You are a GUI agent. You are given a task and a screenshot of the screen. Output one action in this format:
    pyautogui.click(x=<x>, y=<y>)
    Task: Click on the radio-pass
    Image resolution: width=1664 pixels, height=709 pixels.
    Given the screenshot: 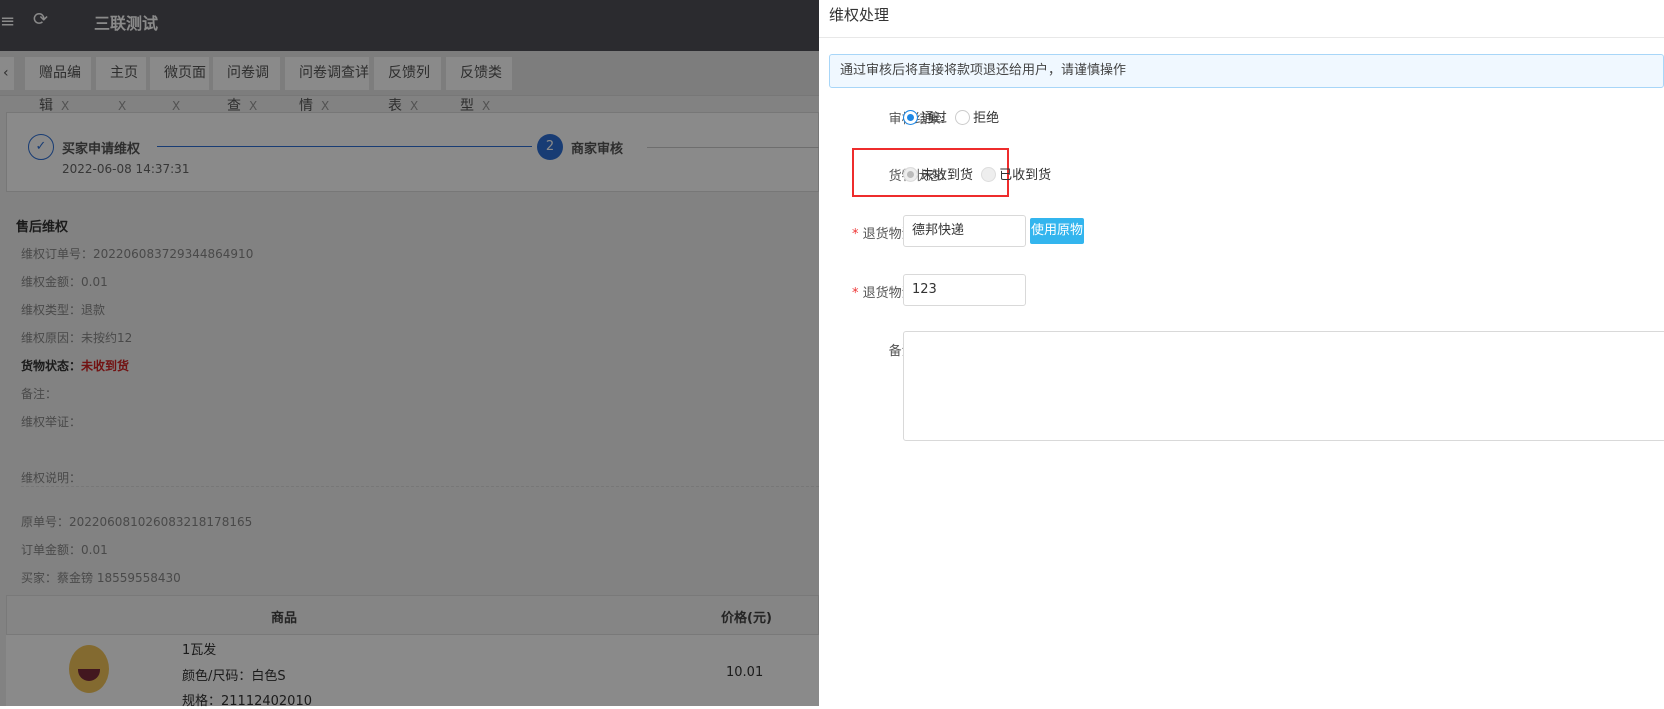 What is the action you would take?
    pyautogui.click(x=910, y=117)
    